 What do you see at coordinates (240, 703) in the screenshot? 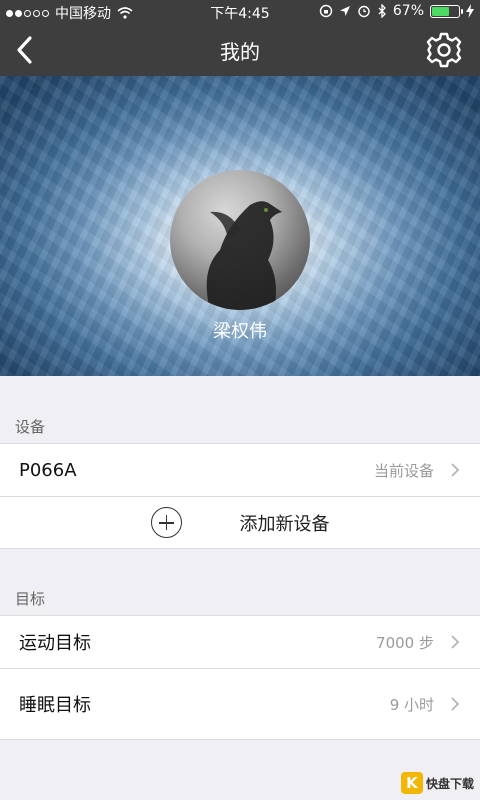
I see `sleep-goal-row: 睡眠目标 9 小时` at bounding box center [240, 703].